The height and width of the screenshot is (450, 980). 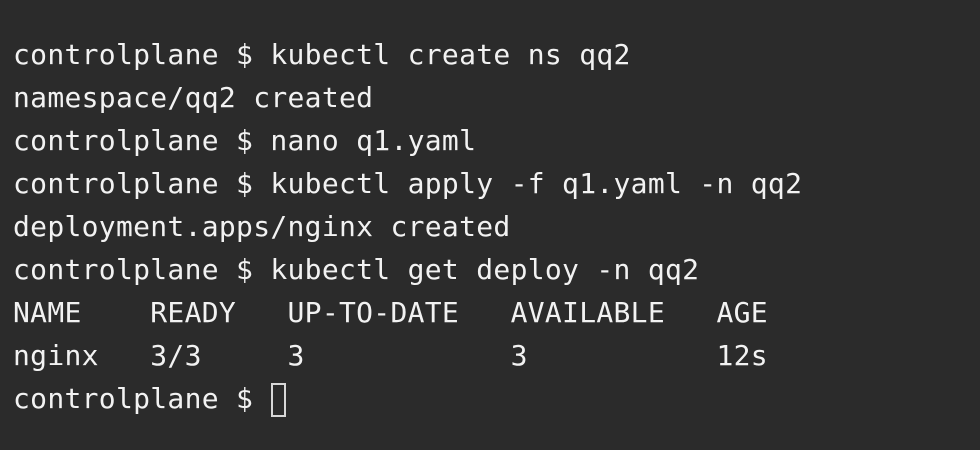 I want to click on terminal-input-line: controlplane $, so click(x=496, y=398).